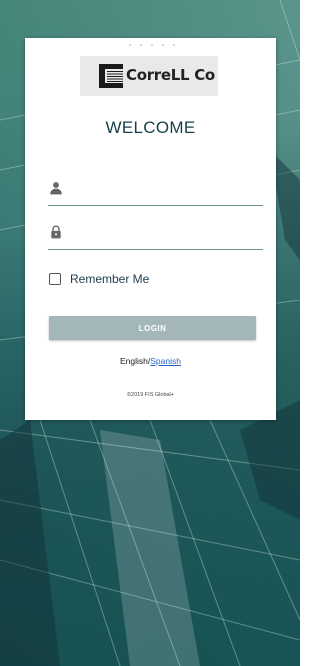 The width and height of the screenshot is (320, 666). I want to click on person-icon, so click(56, 188).